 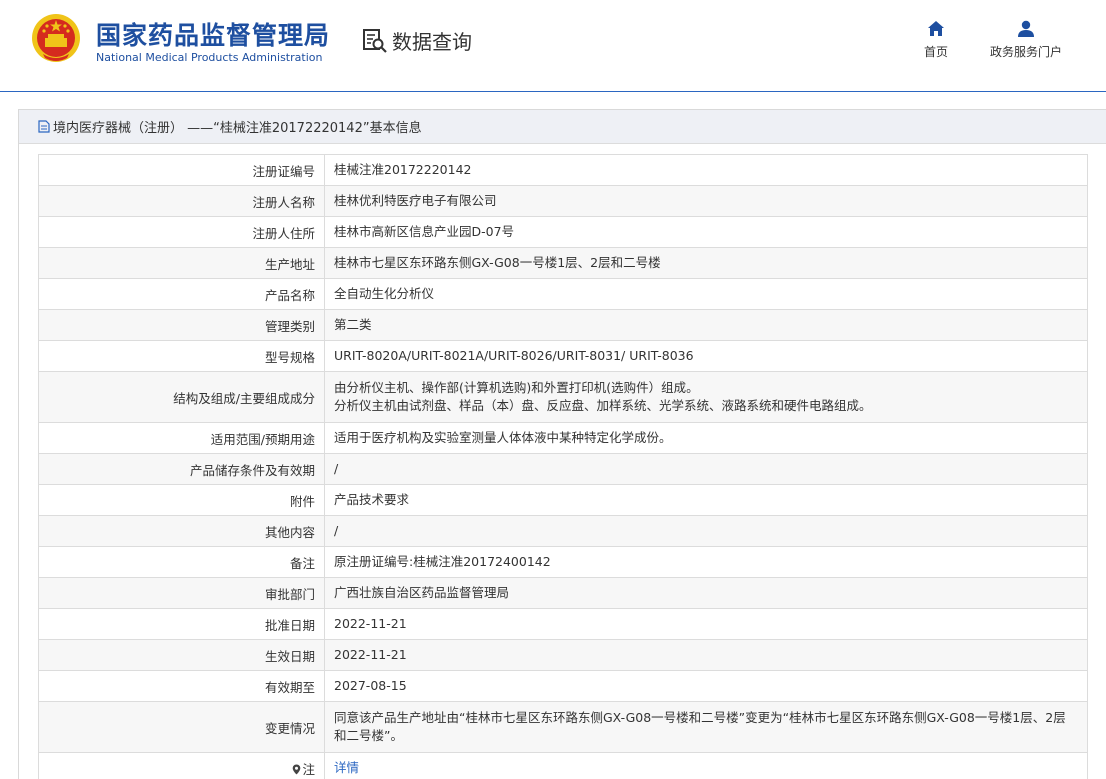 I want to click on table-row: 注册人名称 桂林优利特医疗电子有限公司, so click(x=563, y=201).